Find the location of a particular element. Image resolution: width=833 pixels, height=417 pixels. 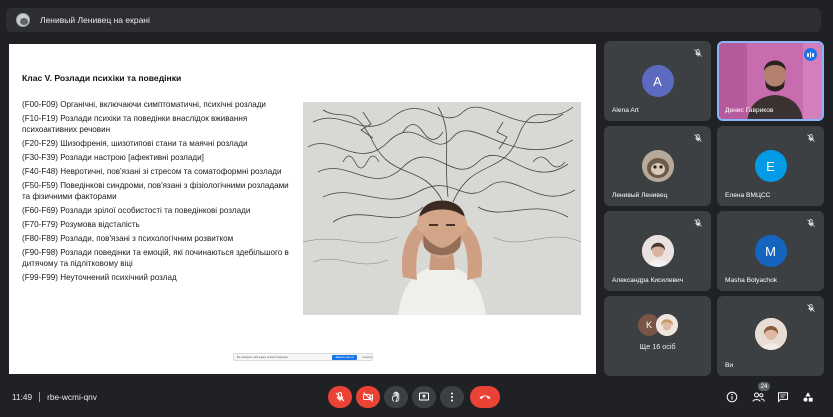

slide-list-item: (F70-F79) Розумова відсталість is located at coordinates (81, 224).